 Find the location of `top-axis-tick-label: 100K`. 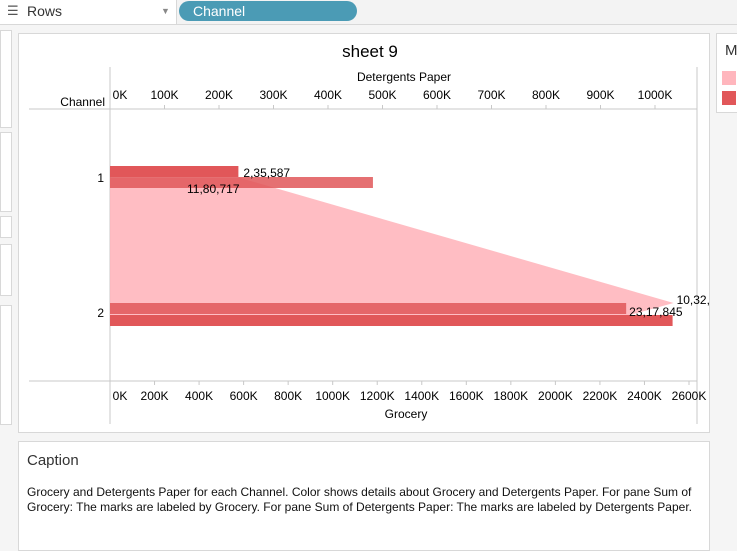

top-axis-tick-label: 100K is located at coordinates (164, 95).